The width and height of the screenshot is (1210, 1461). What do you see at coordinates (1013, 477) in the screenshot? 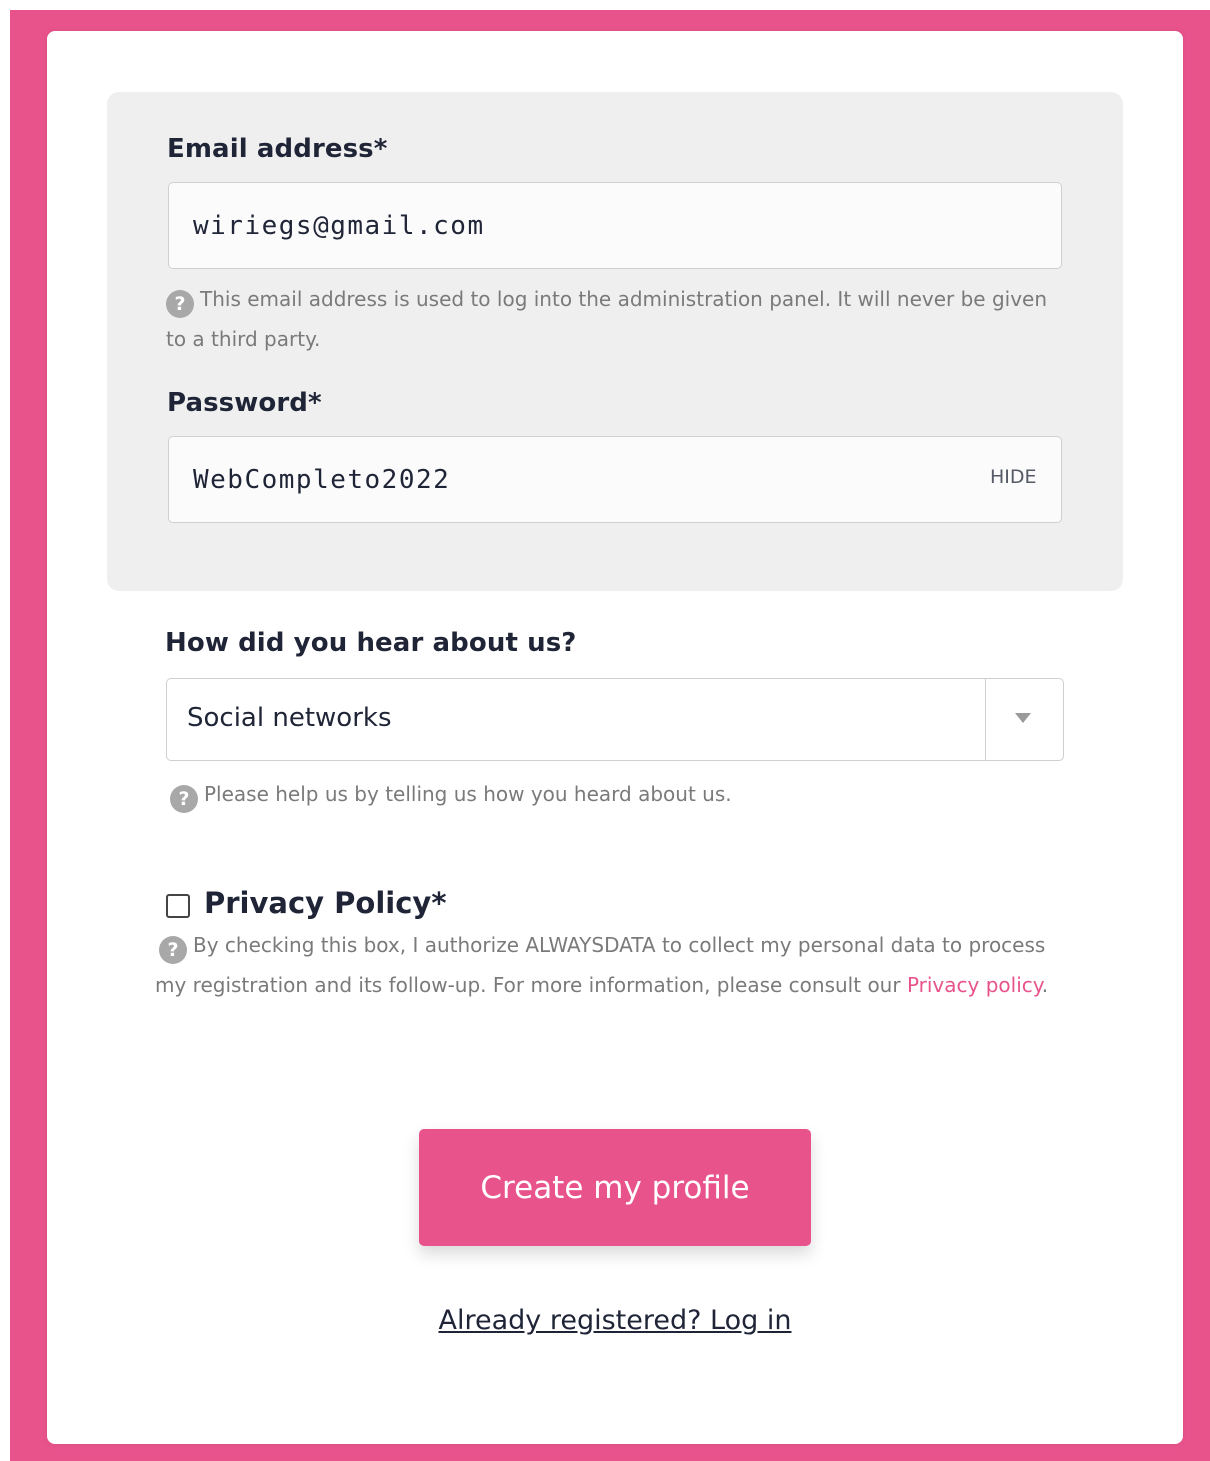
I see `hide-password-toggle: HIDE` at bounding box center [1013, 477].